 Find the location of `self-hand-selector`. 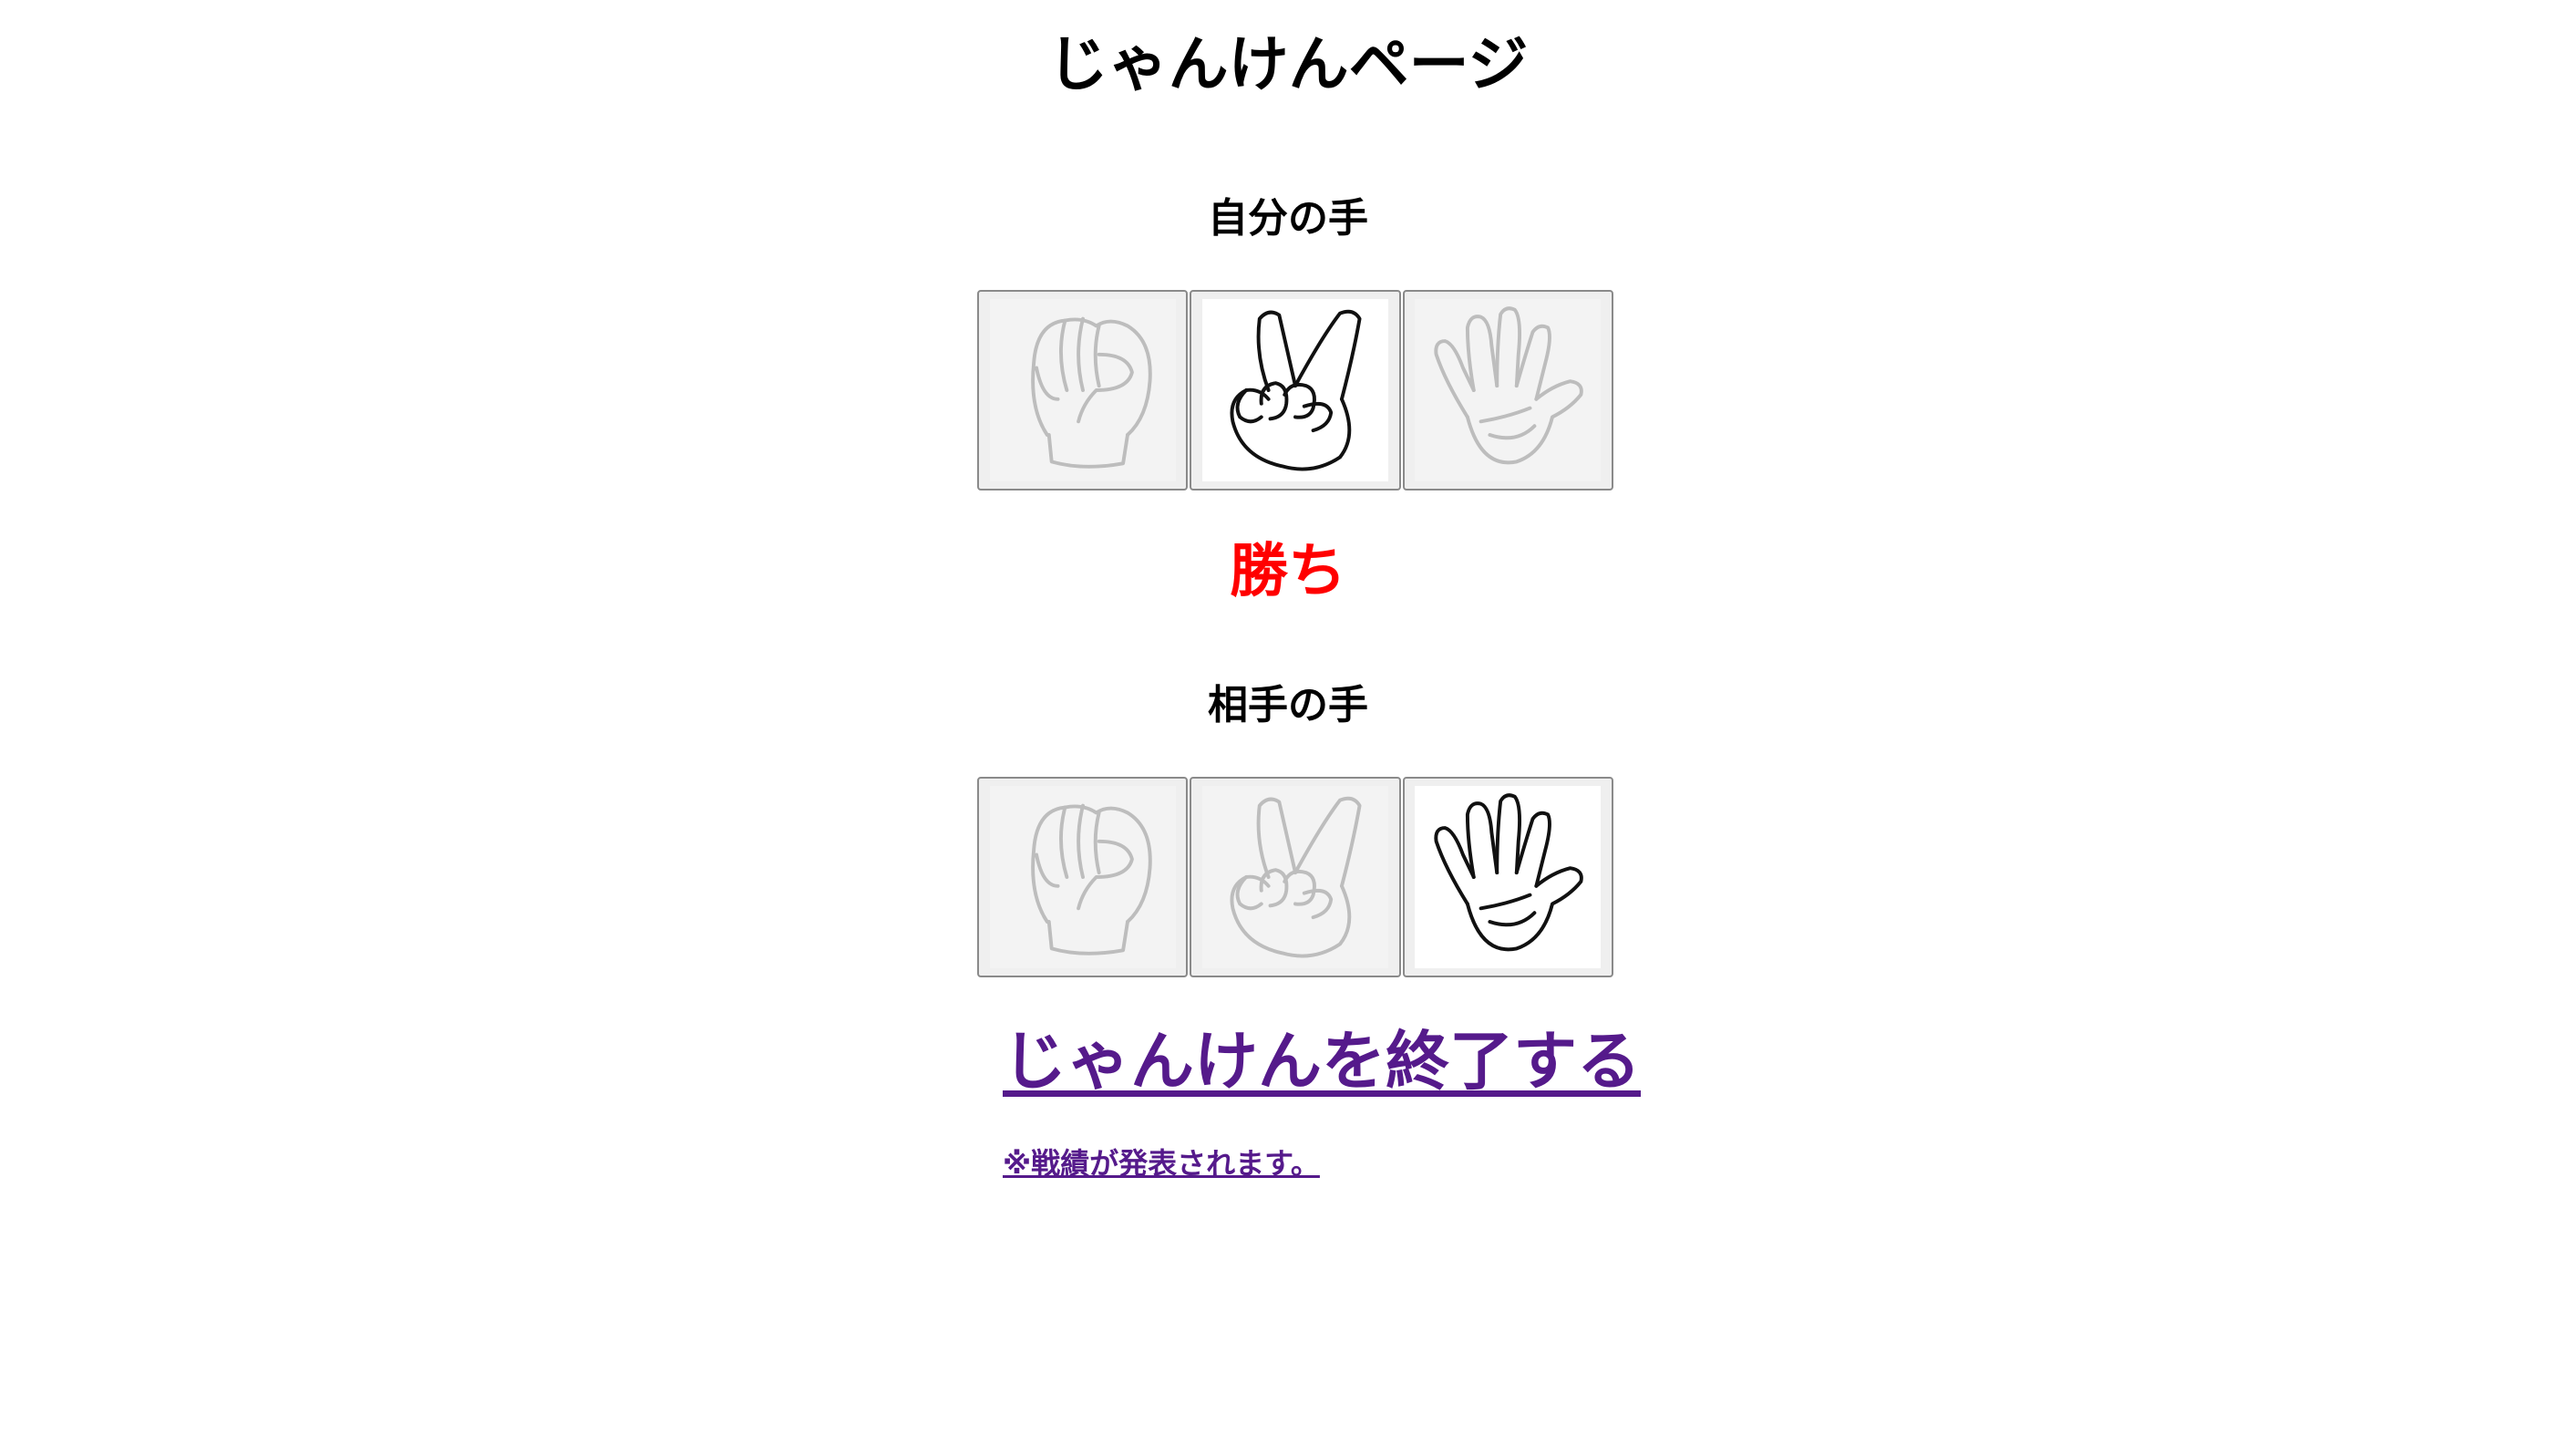

self-hand-selector is located at coordinates (1296, 390).